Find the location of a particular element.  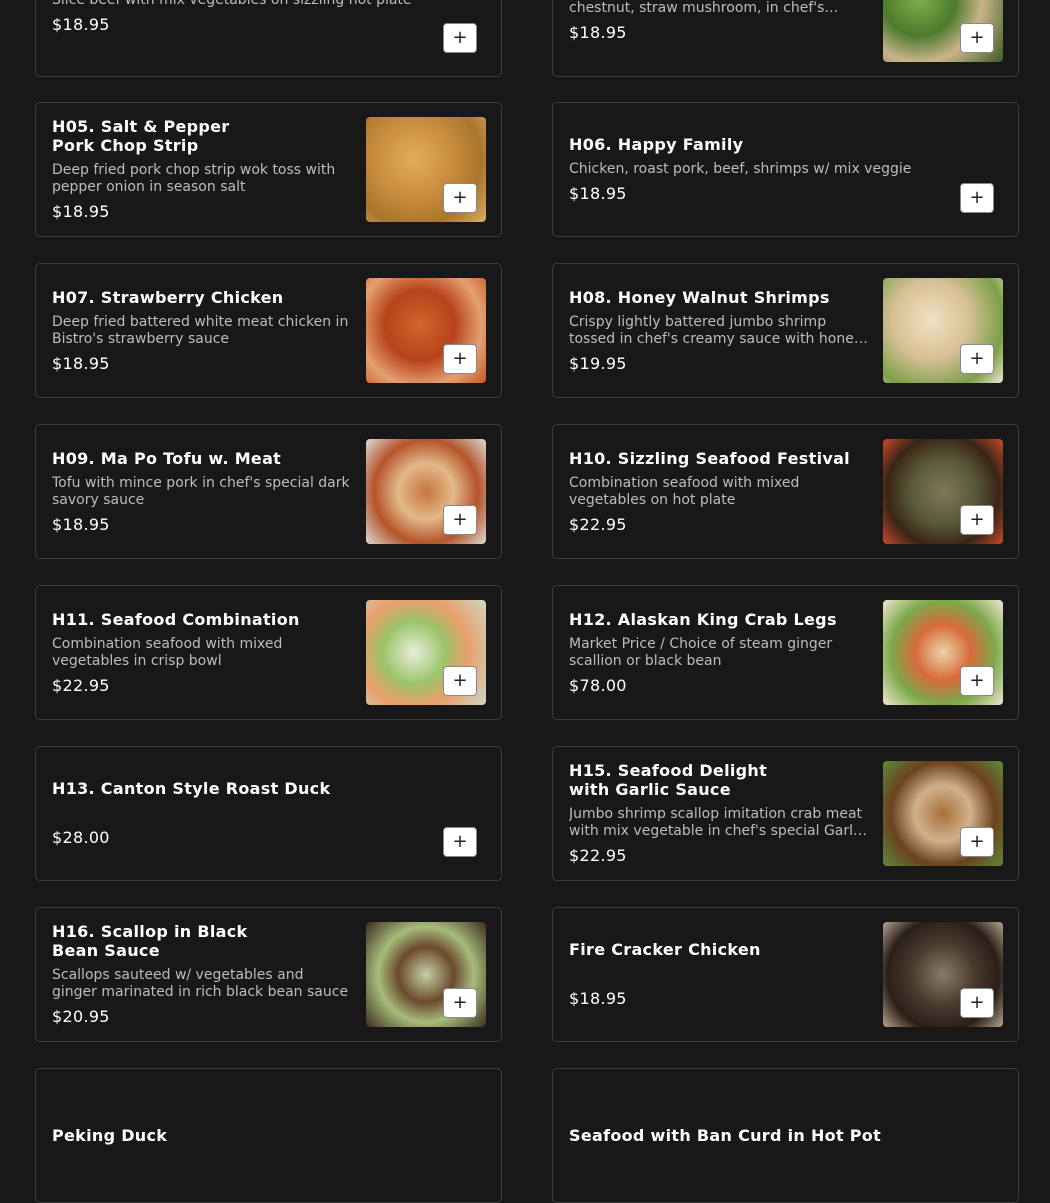

menu-item-price: $19.95 is located at coordinates (598, 363).